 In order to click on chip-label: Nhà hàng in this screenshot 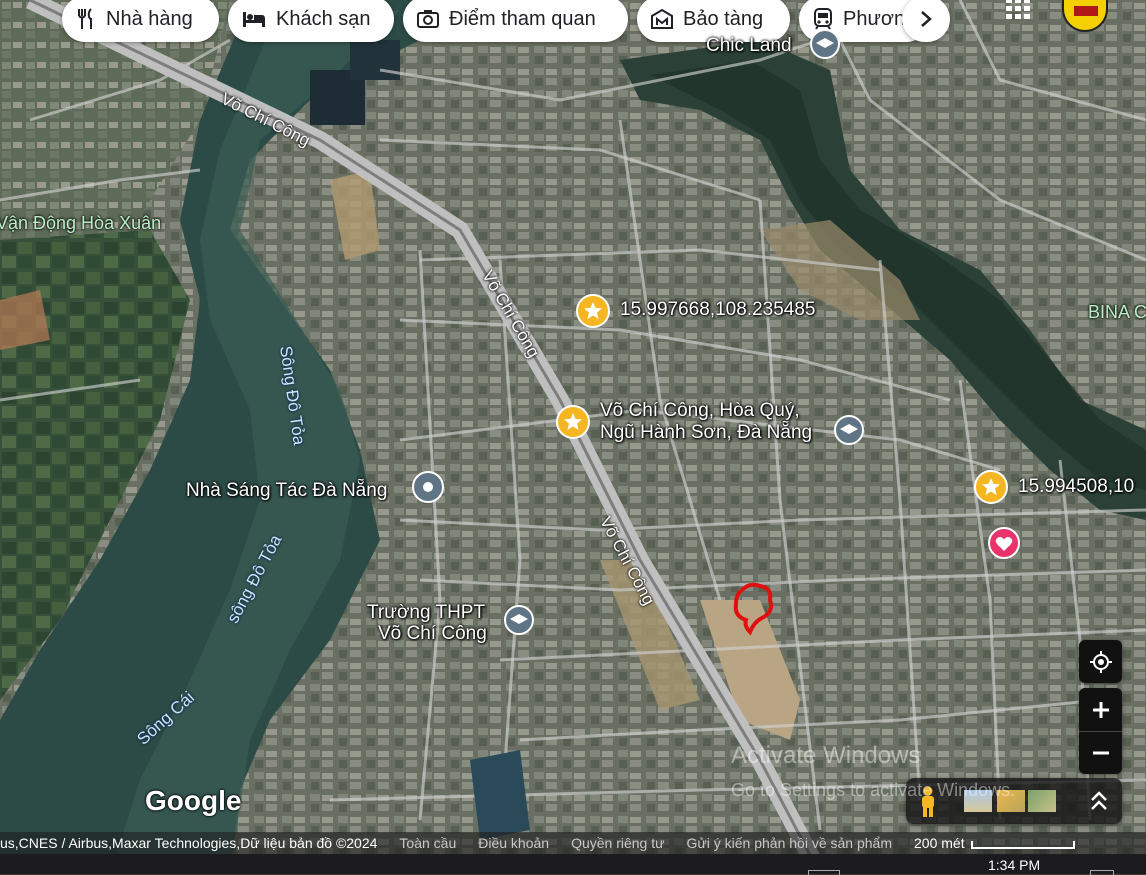, I will do `click(149, 18)`.